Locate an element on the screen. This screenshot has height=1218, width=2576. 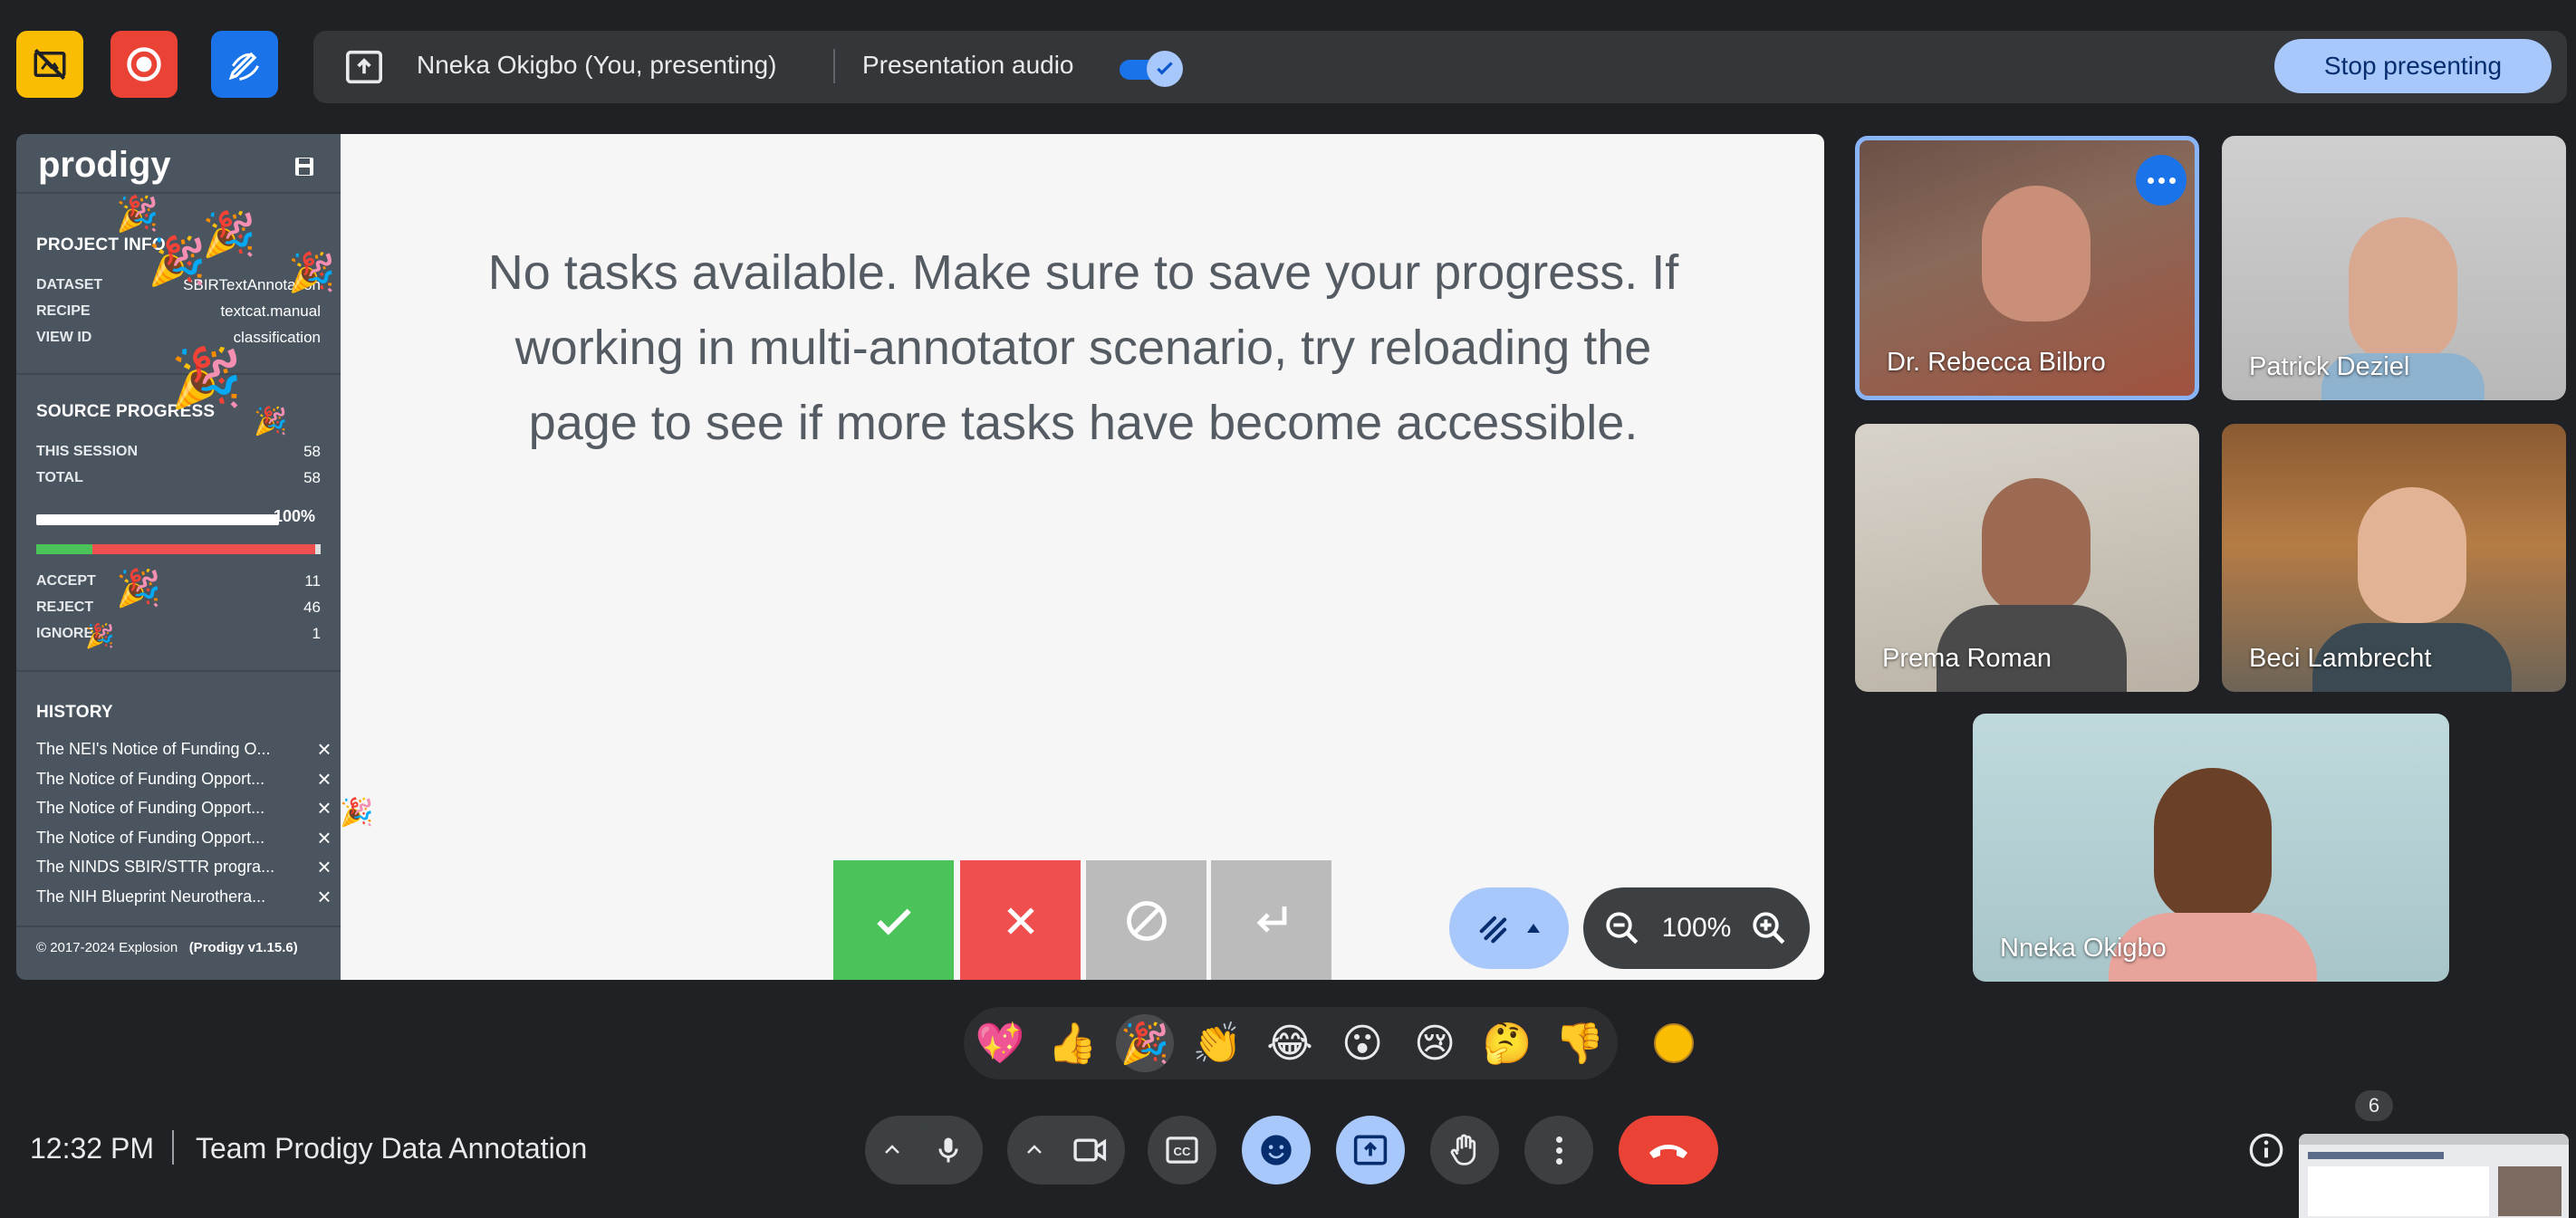
annotate-button is located at coordinates (244, 64).